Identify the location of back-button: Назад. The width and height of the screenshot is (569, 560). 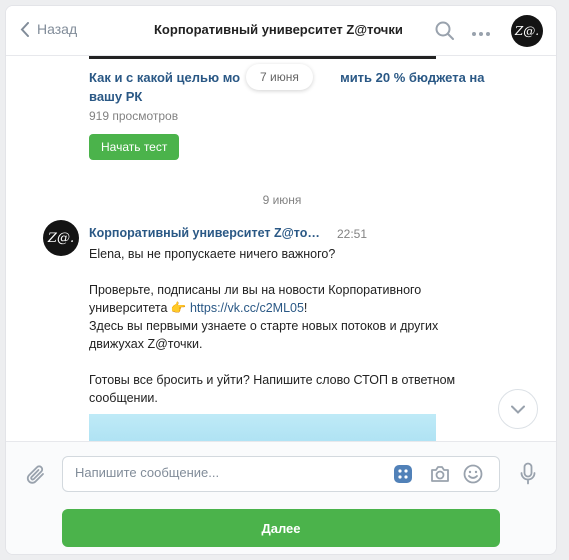
(48, 29).